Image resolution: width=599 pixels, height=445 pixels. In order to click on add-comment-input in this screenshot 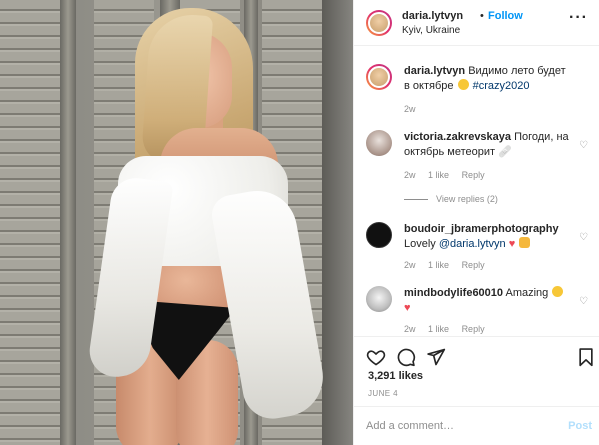, I will do `click(461, 426)`.